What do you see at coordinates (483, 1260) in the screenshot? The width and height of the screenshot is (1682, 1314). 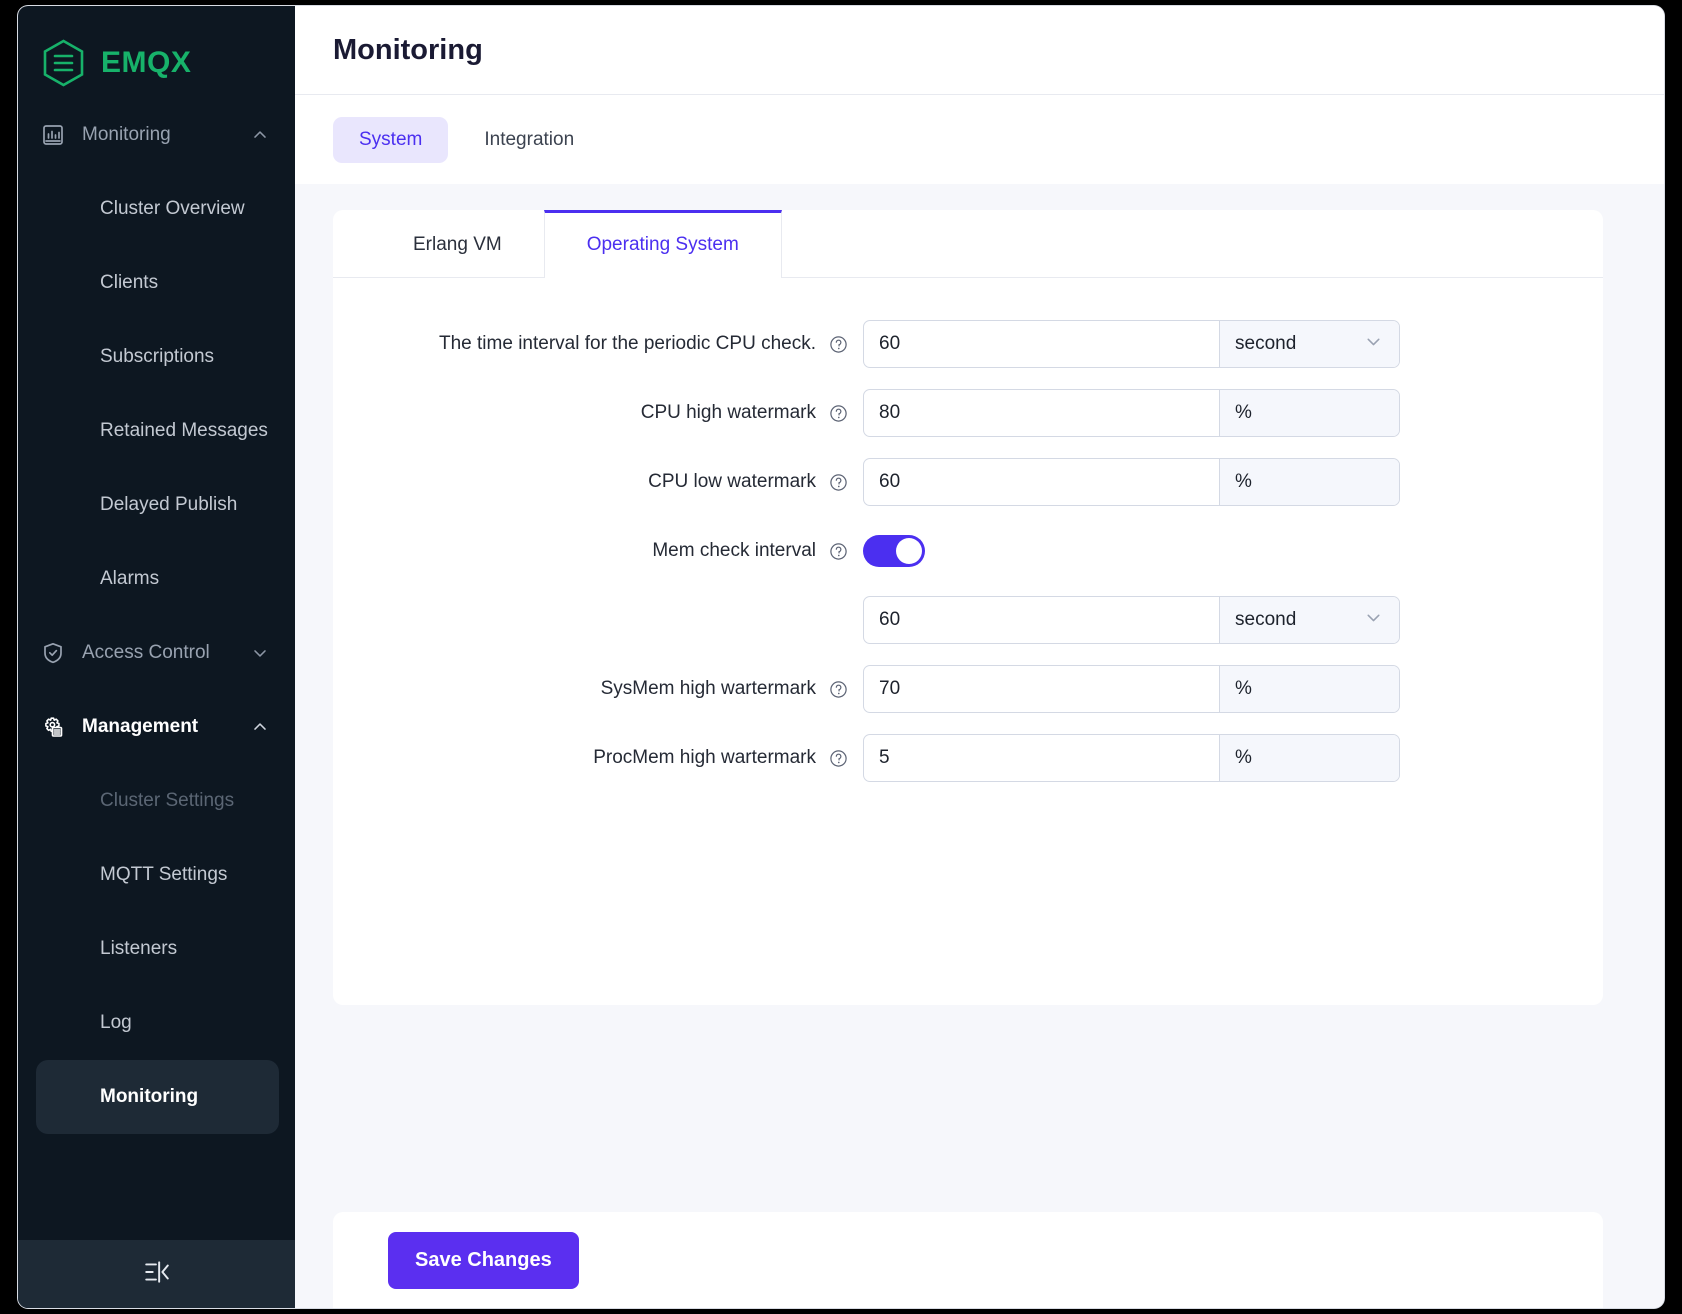 I see `save-changes-button: Save Changes` at bounding box center [483, 1260].